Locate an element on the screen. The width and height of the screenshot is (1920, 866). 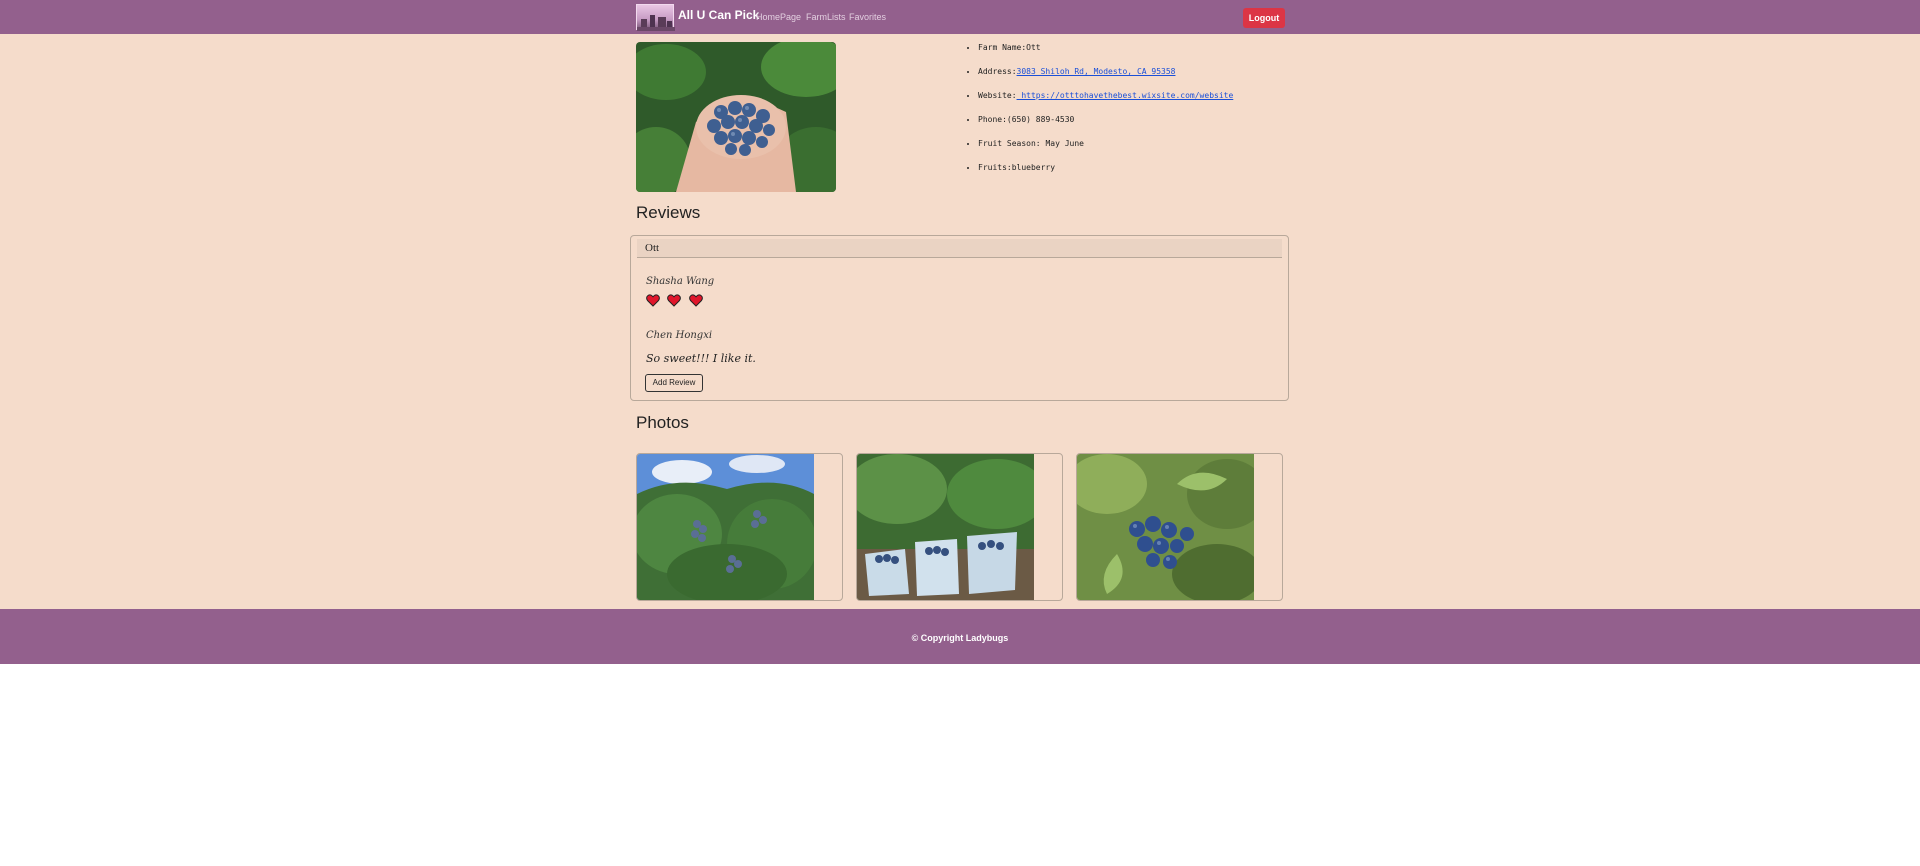
logout-button: Logout is located at coordinates (1264, 18).